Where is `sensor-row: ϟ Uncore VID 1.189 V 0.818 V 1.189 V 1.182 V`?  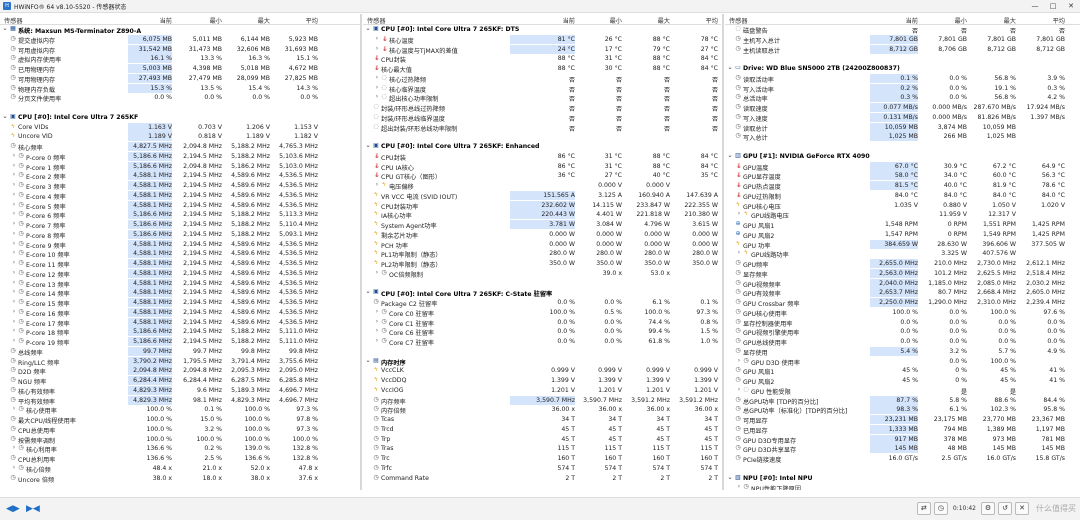
sensor-row: ϟ Uncore VID 1.189 V 0.818 V 1.189 V 1.182 V is located at coordinates (180, 137).